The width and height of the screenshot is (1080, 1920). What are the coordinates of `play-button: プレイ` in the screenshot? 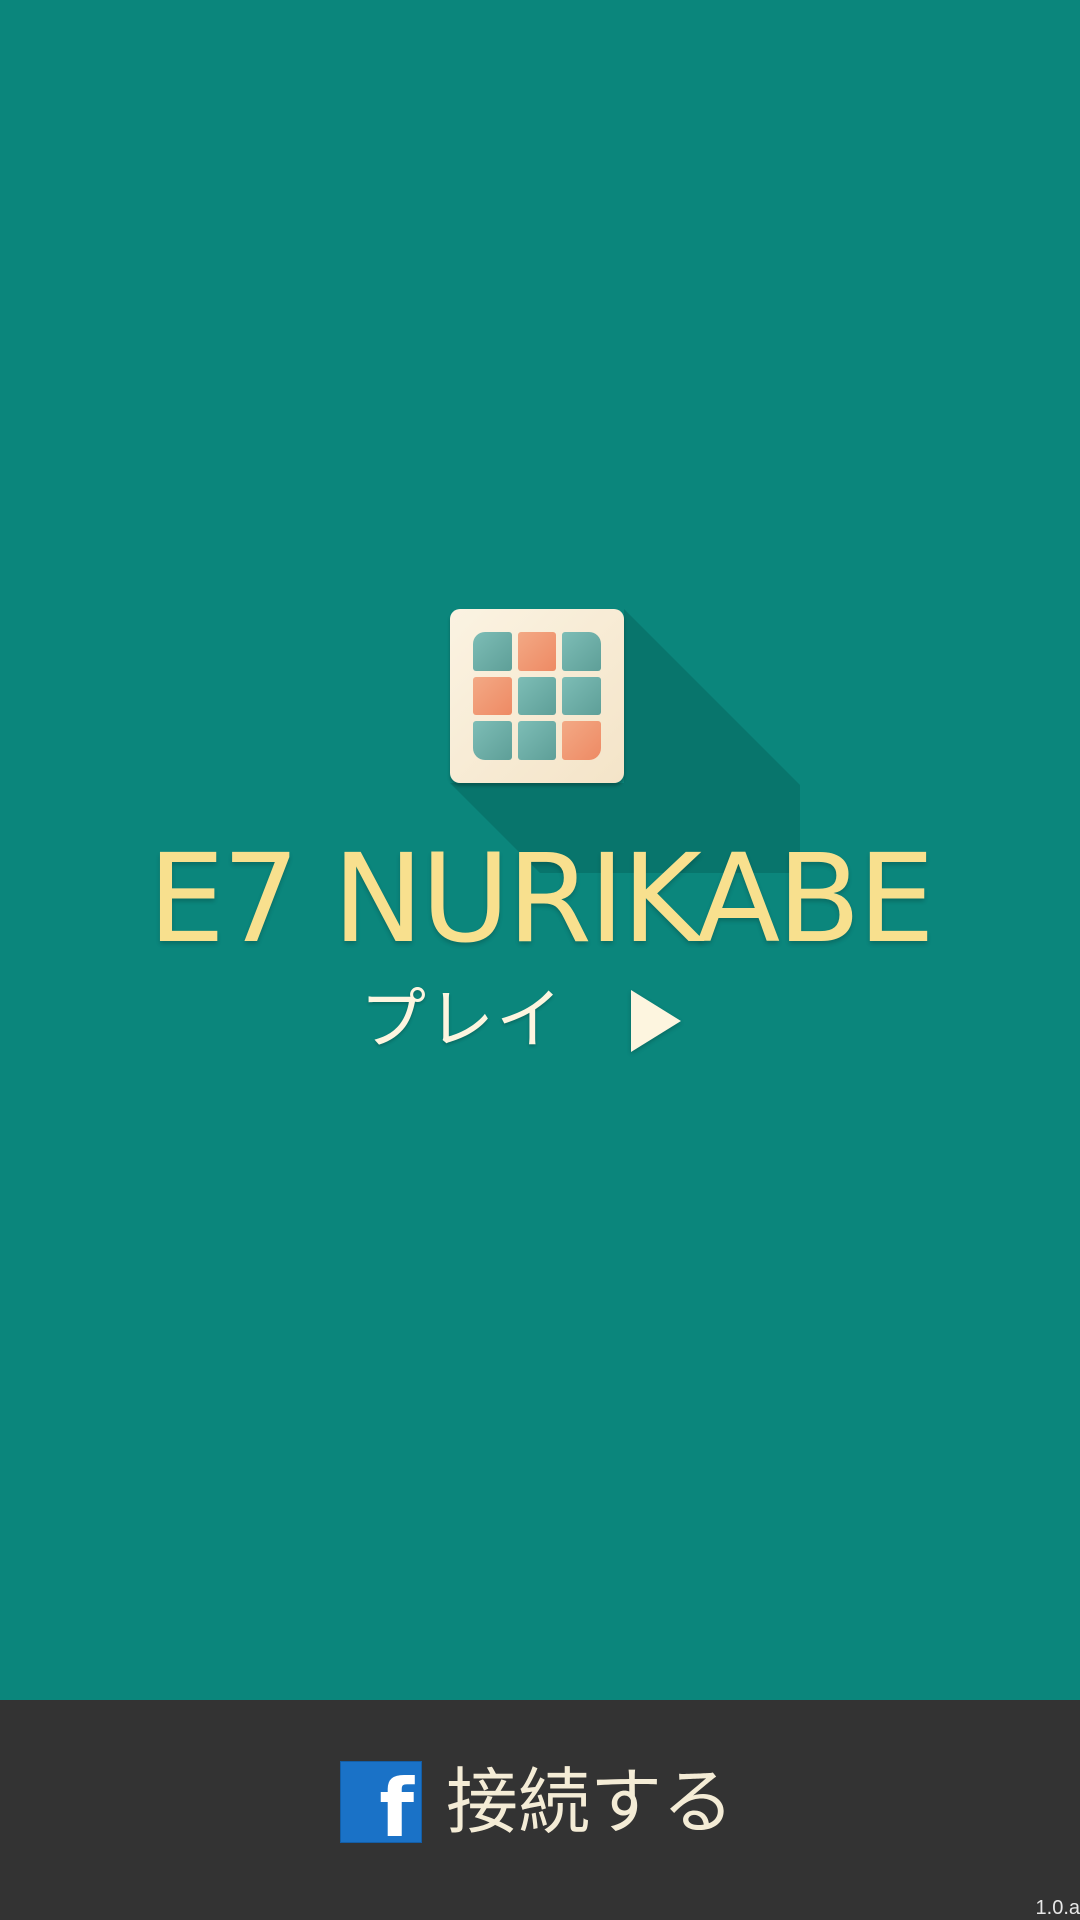 It's located at (525, 1020).